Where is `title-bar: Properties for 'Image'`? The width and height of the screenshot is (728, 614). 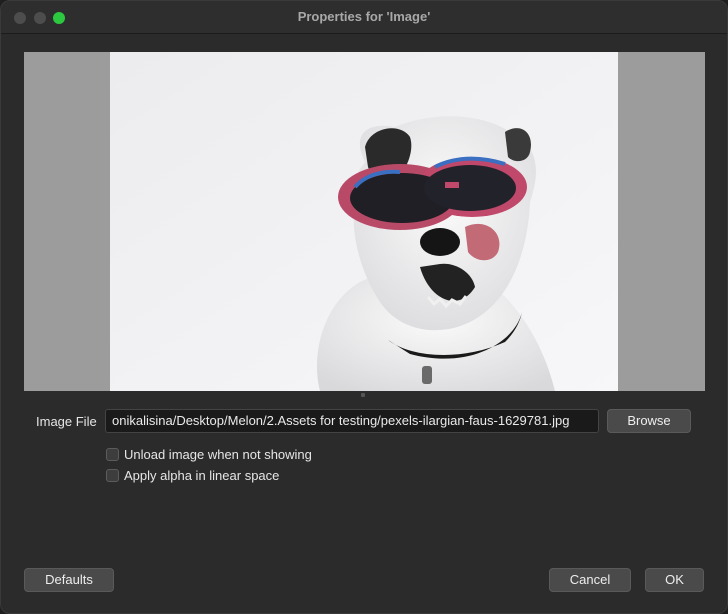
title-bar: Properties for 'Image' is located at coordinates (364, 17).